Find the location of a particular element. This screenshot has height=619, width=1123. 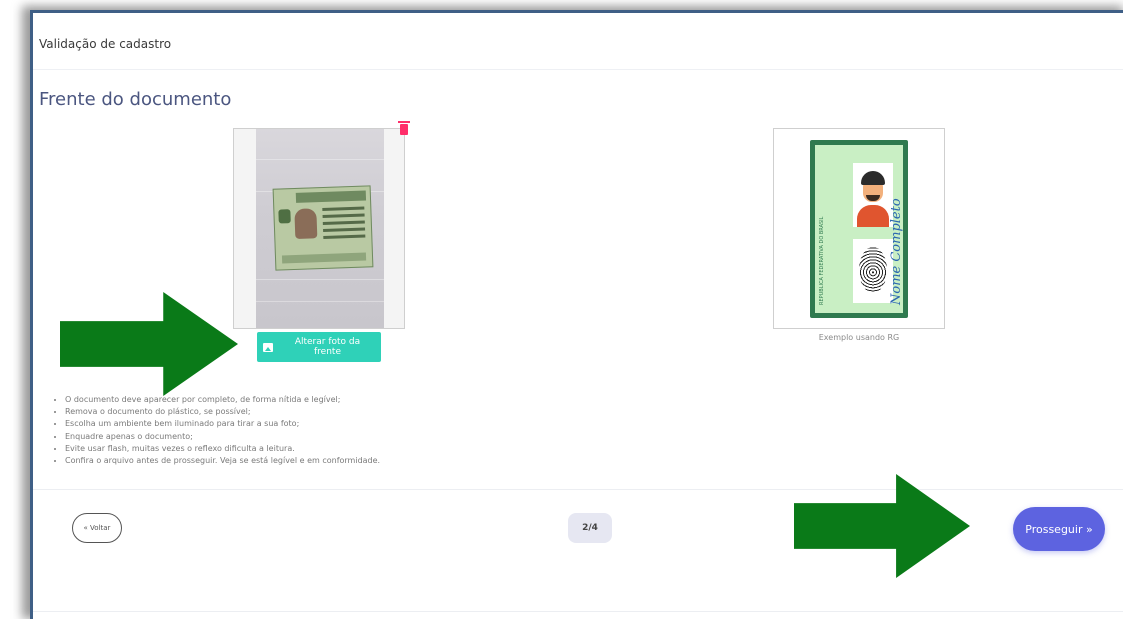

page-indicator: 2/4 is located at coordinates (590, 528).